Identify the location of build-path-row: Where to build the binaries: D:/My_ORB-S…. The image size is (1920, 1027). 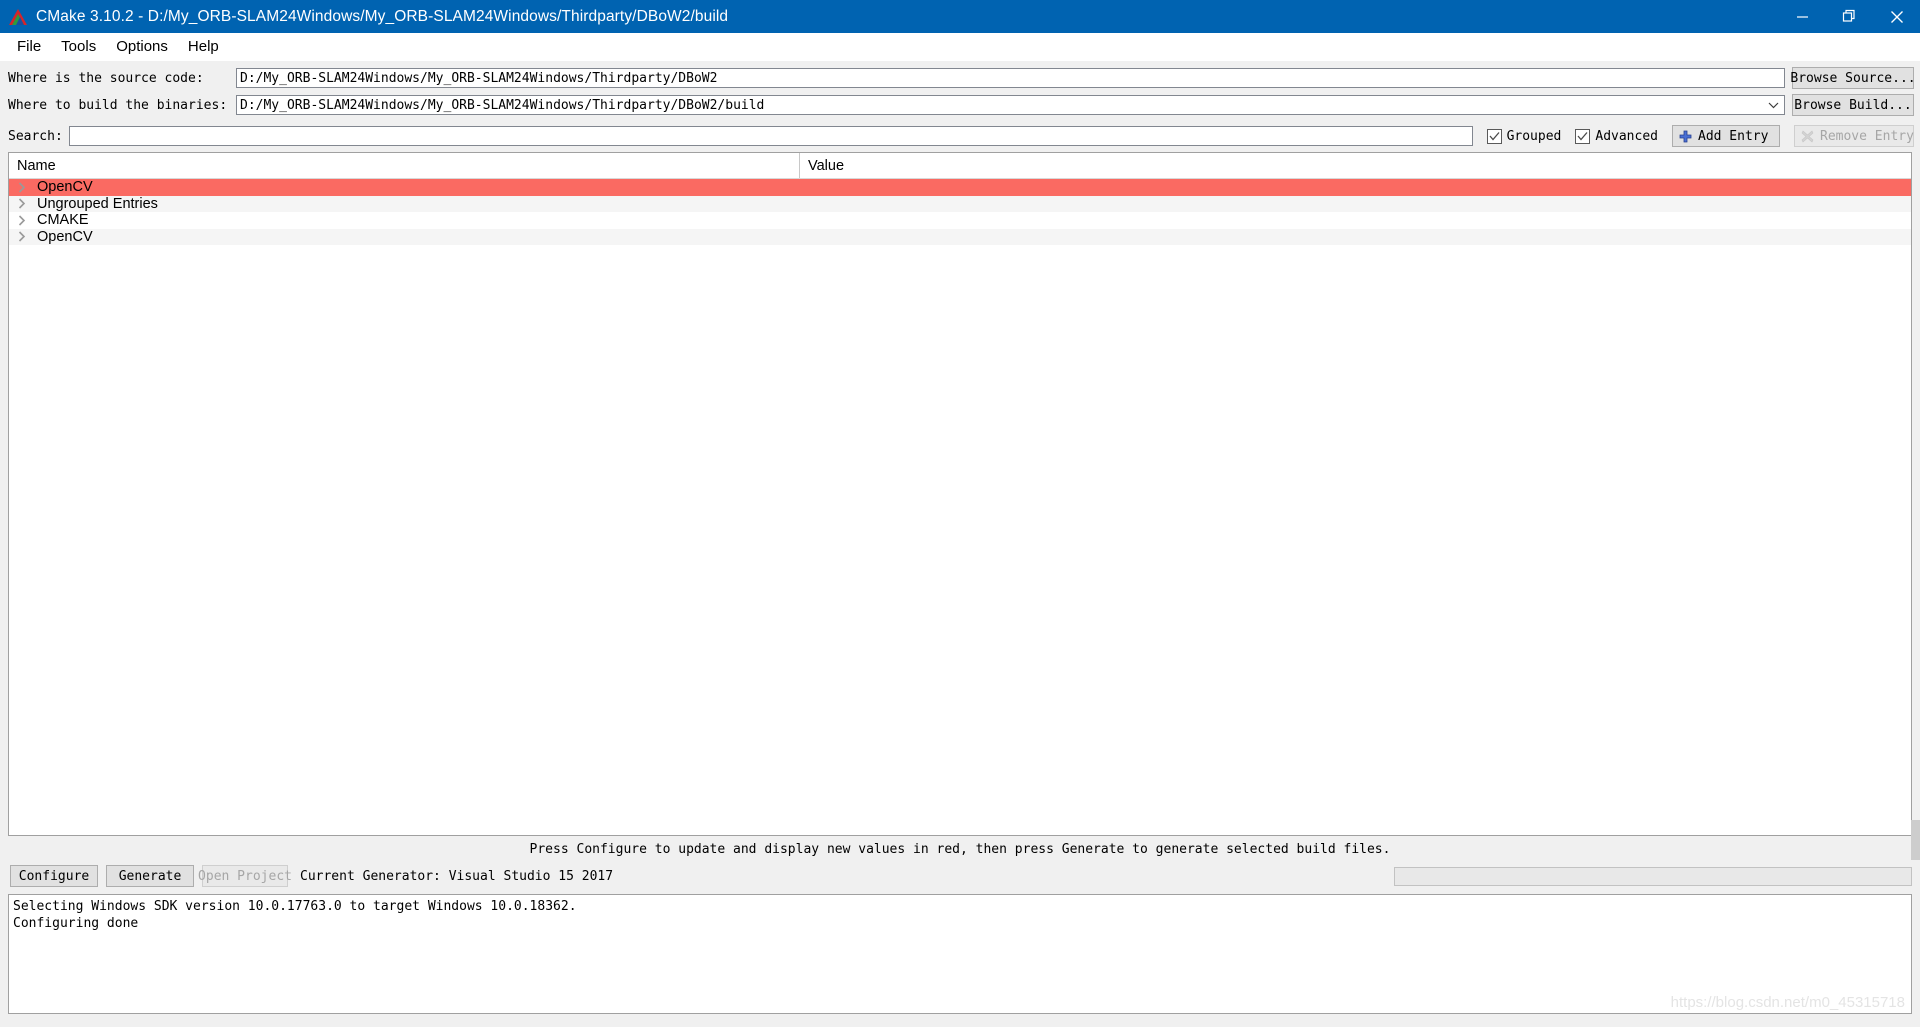
(960, 105).